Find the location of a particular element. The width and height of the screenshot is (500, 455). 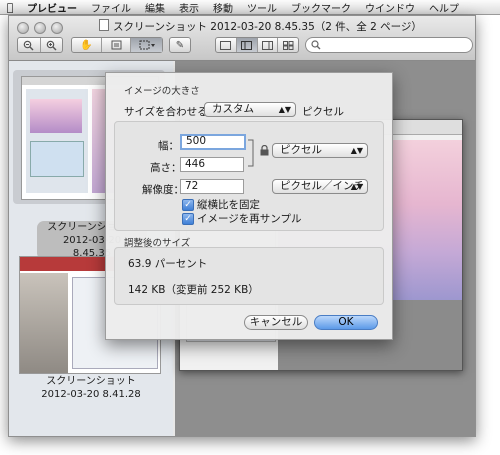

pencil-icon: ✎ is located at coordinates (180, 45).